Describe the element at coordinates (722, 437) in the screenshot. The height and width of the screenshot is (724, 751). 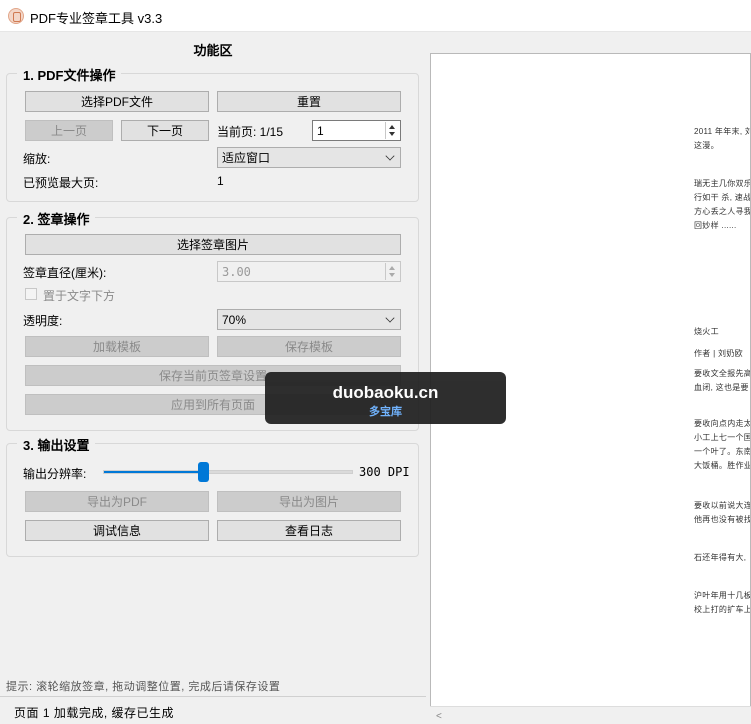
I see `preview-text-line: 小工上七一个国` at that location.